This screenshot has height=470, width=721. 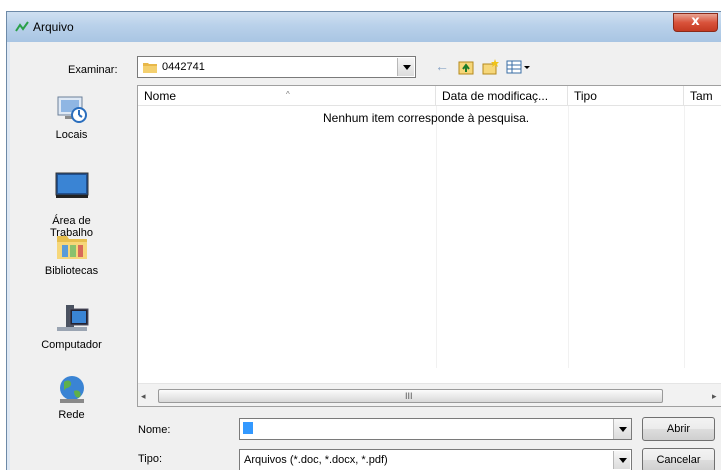 What do you see at coordinates (622, 429) in the screenshot?
I see `file-name-dropdown-button` at bounding box center [622, 429].